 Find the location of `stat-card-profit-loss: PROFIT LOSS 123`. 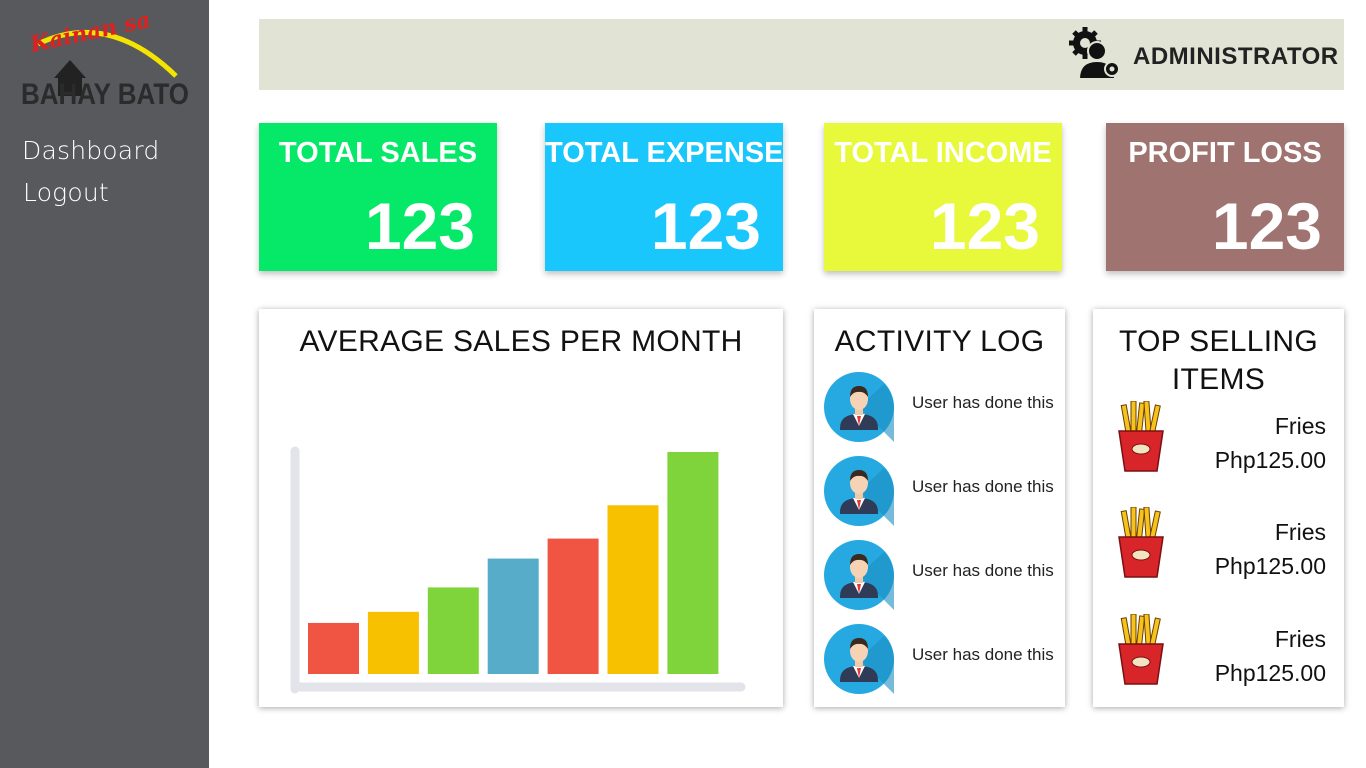

stat-card-profit-loss: PROFIT LOSS 123 is located at coordinates (1225, 197).